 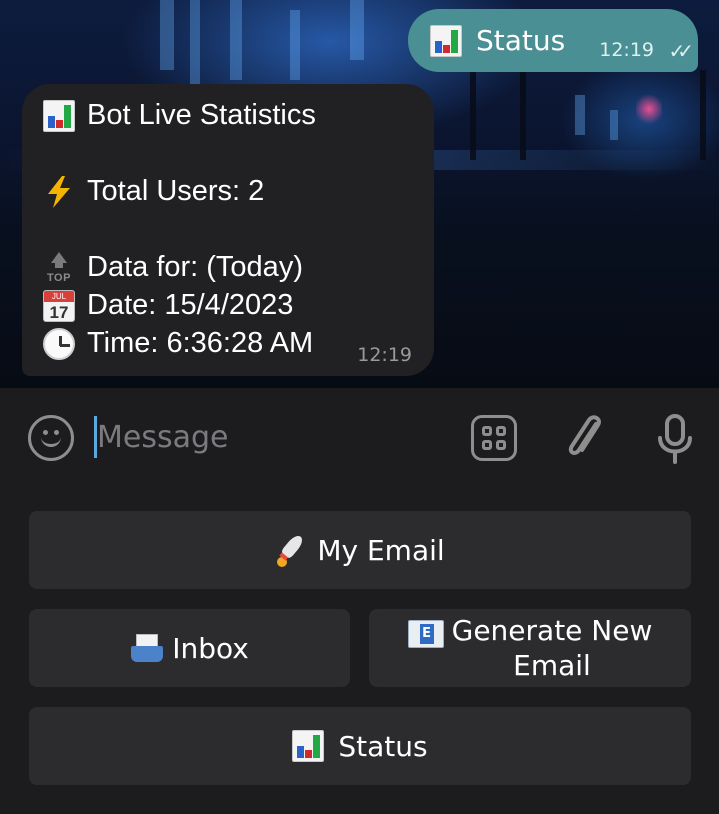 I want to click on stats-title: Bot Live Statistics, so click(x=201, y=115).